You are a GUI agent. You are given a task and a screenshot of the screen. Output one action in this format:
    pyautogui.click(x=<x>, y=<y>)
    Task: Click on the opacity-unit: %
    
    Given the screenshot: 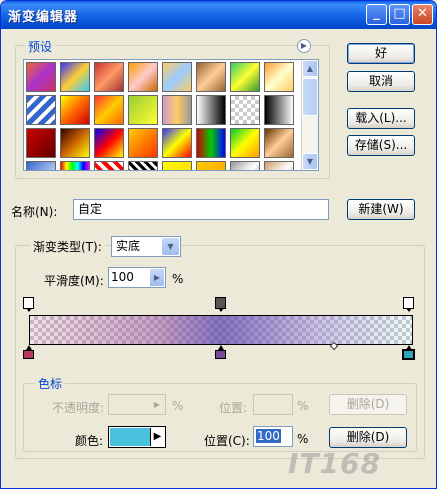 What is the action you would take?
    pyautogui.click(x=178, y=406)
    